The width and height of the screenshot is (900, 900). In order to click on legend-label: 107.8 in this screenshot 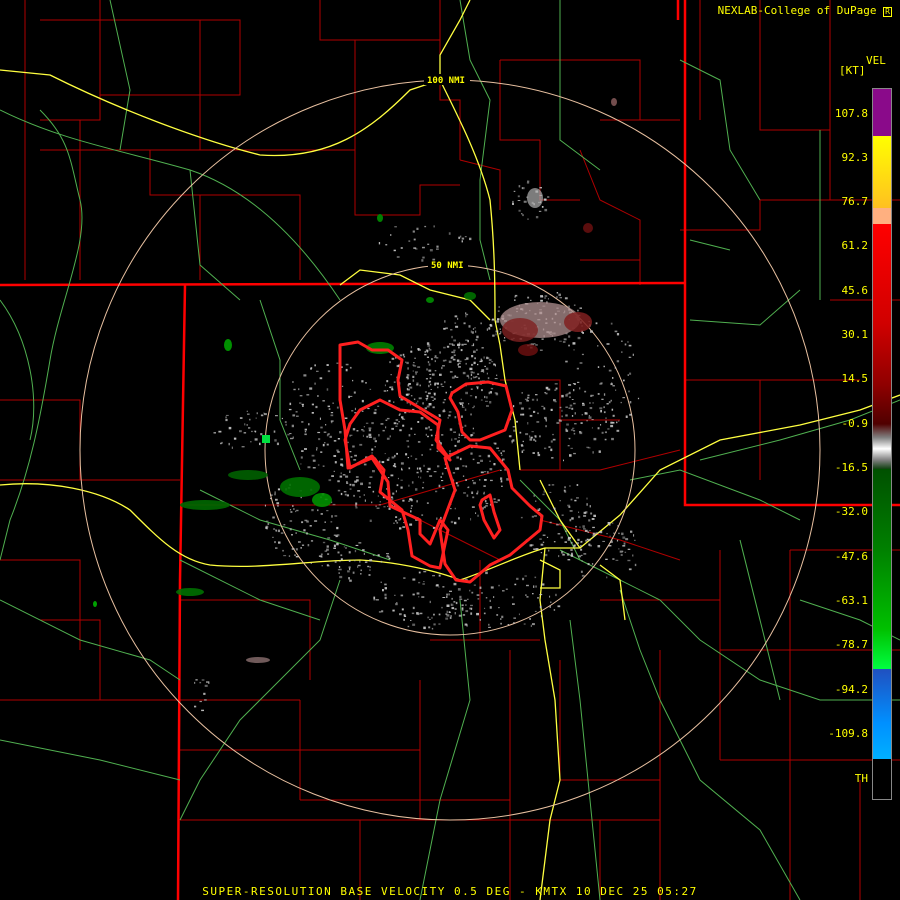, I will do `click(851, 113)`.